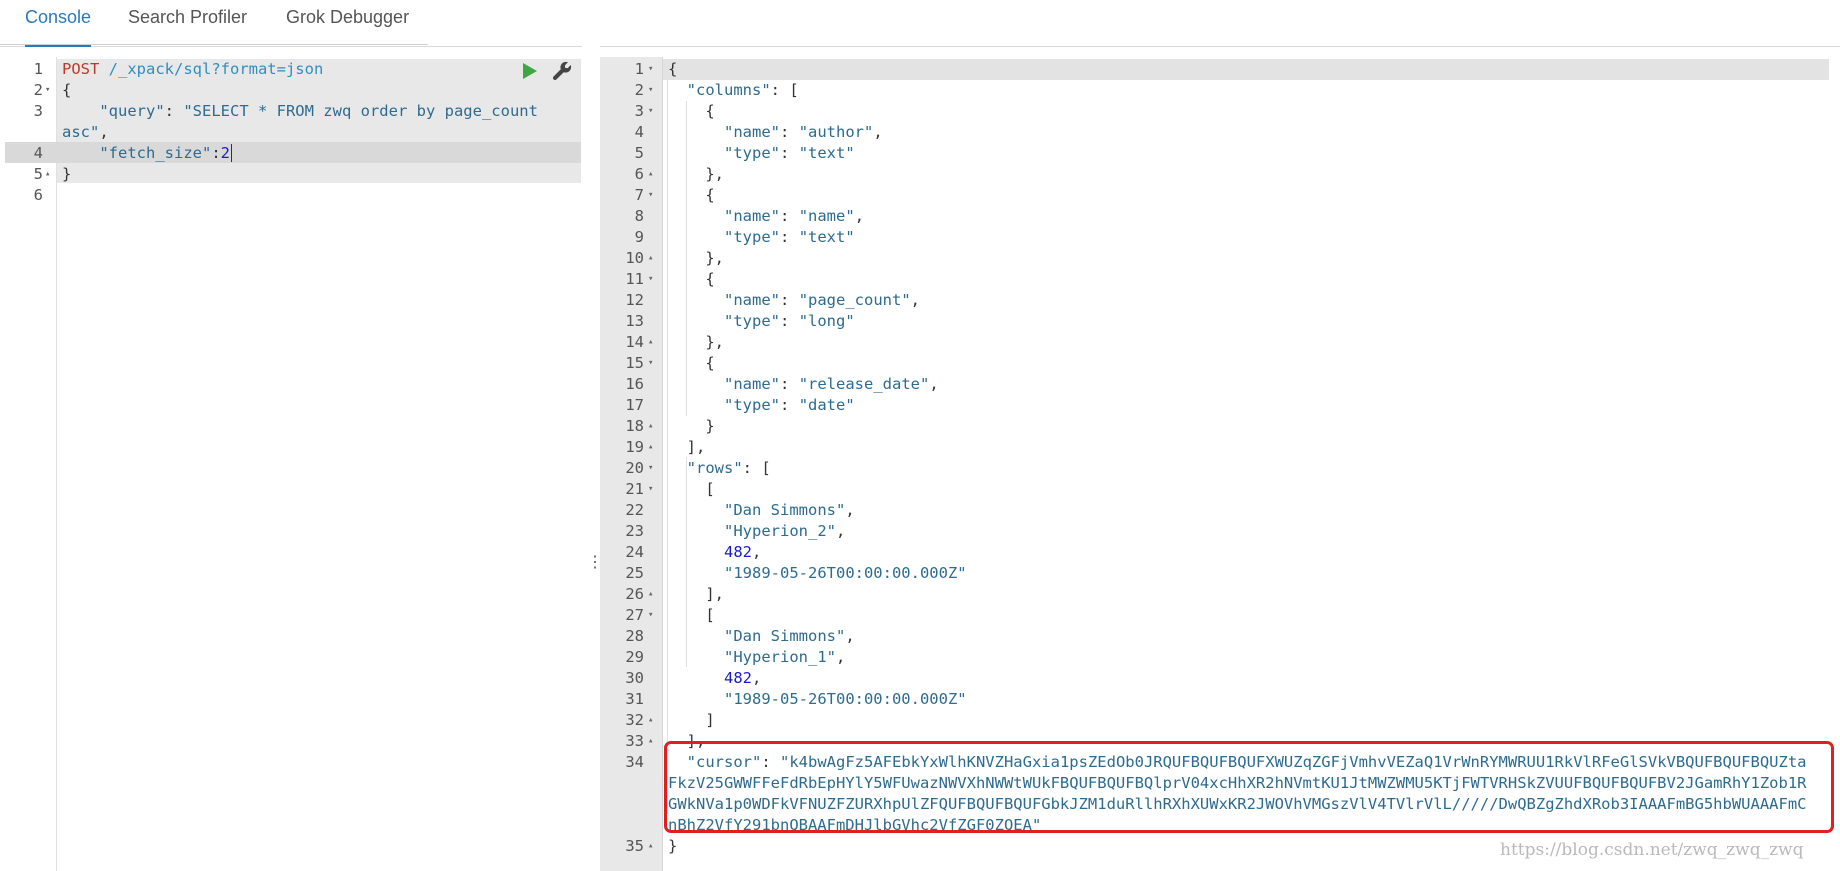  Describe the element at coordinates (132, 111) in the screenshot. I see `query-key: "query"` at that location.